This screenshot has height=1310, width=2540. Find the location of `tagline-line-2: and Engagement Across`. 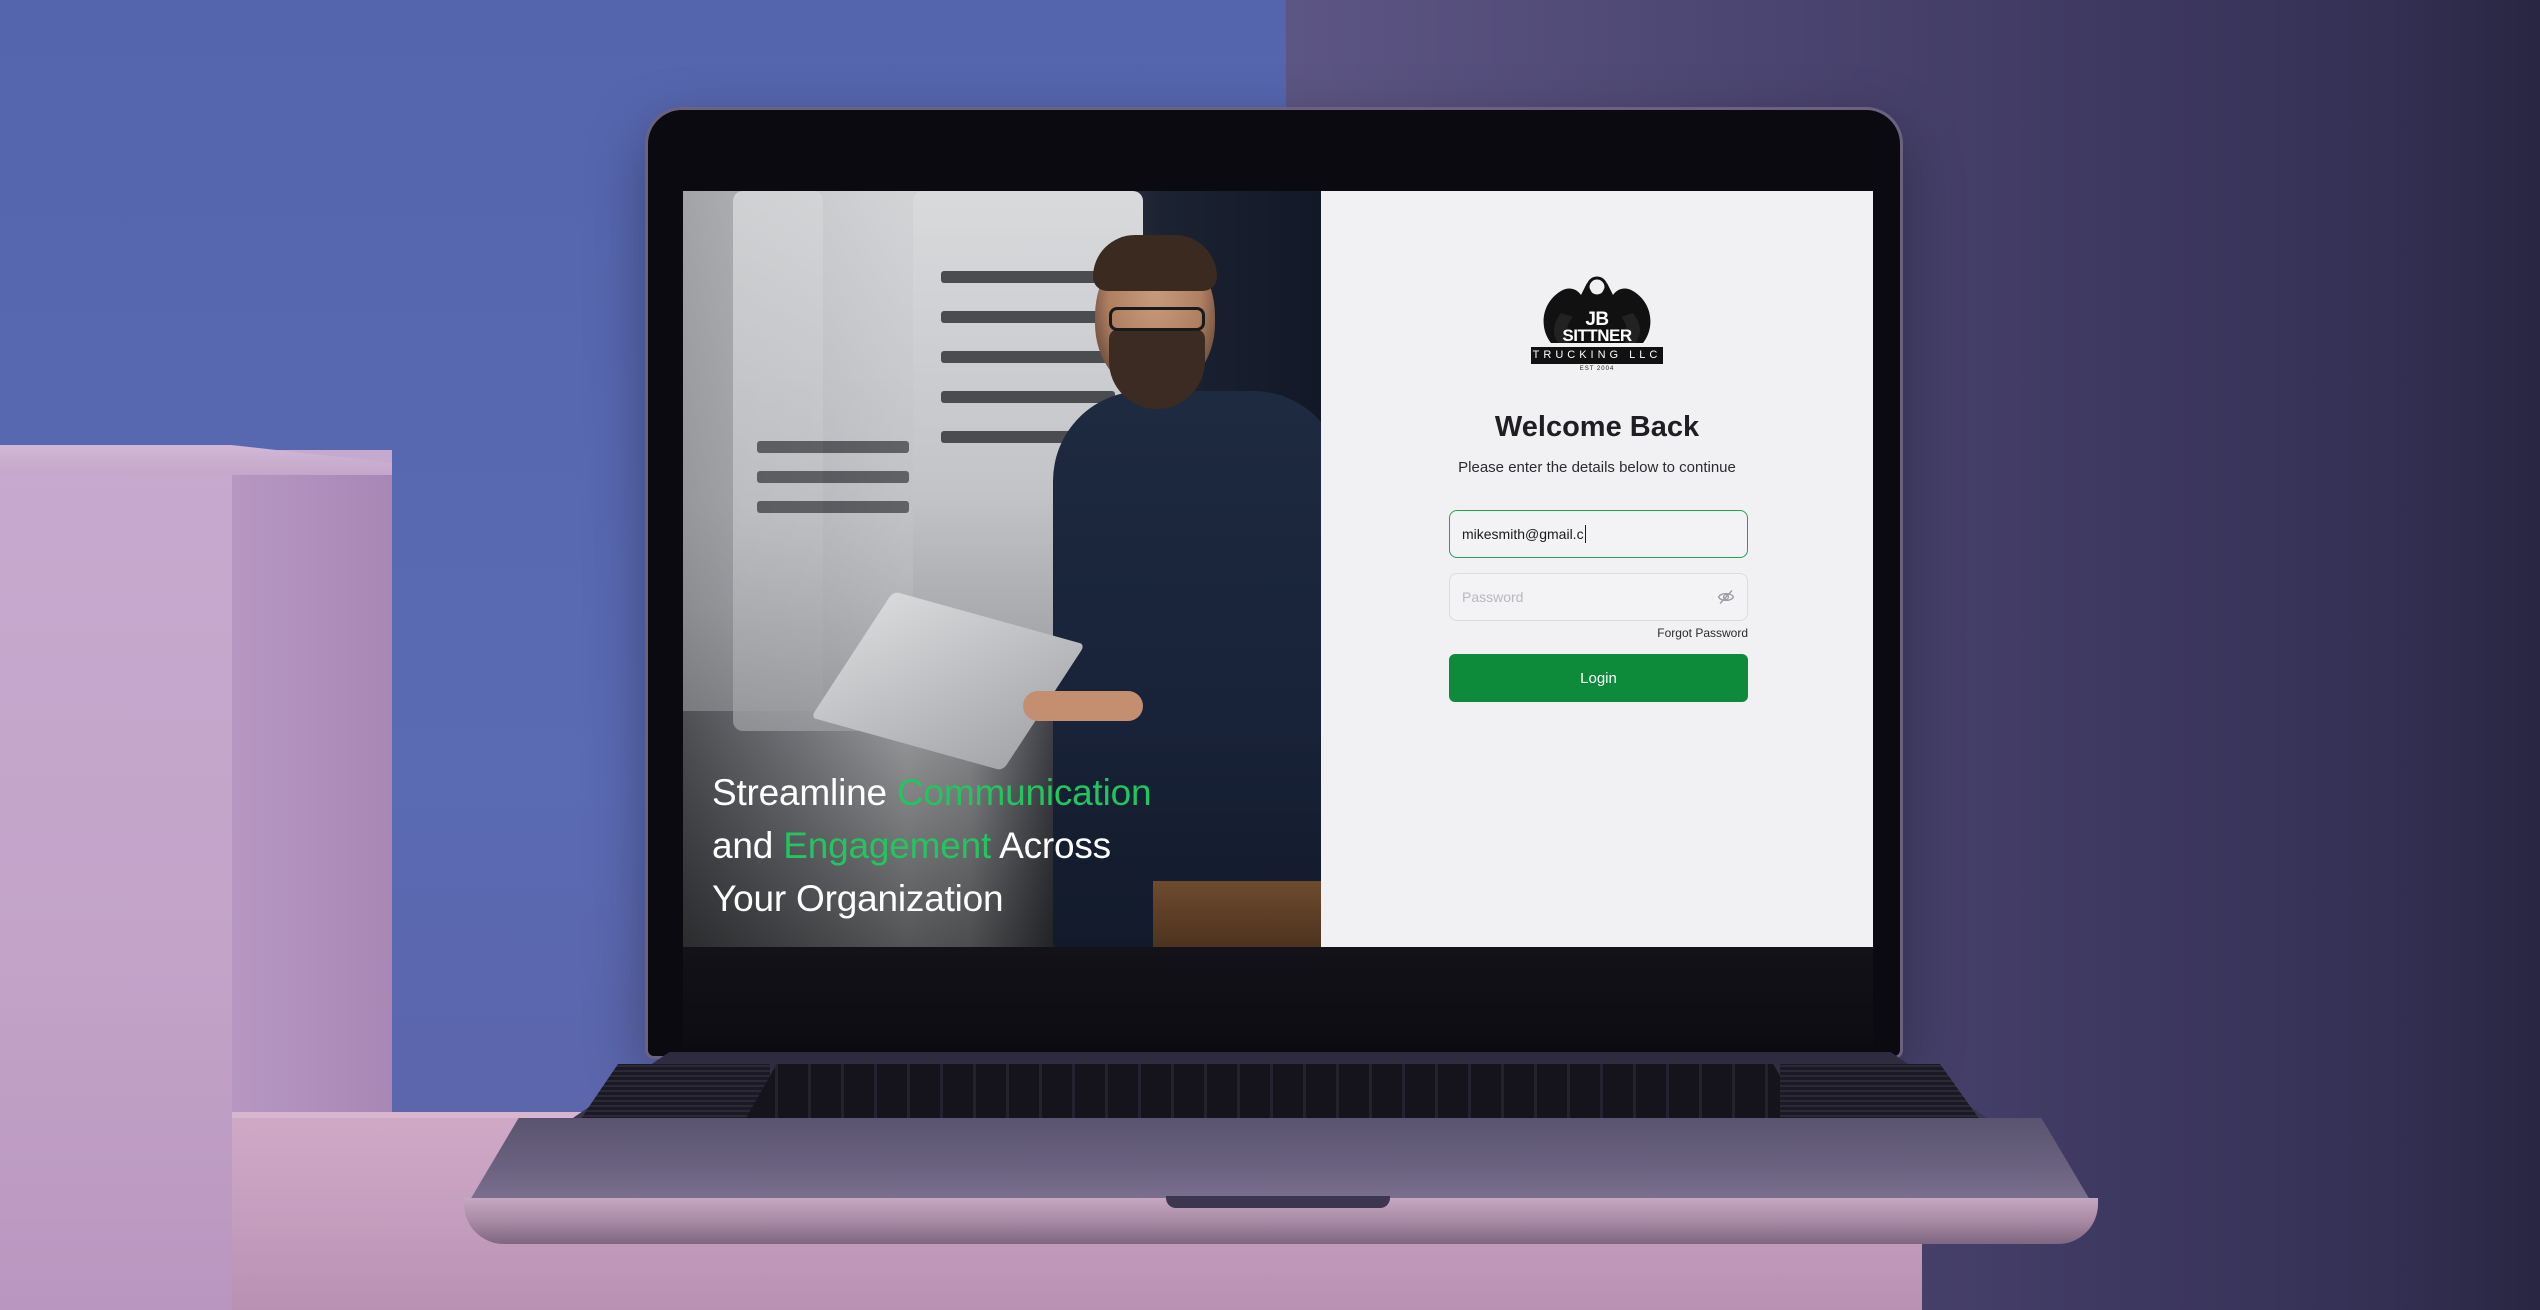

tagline-line-2: and Engagement Across is located at coordinates (992, 845).